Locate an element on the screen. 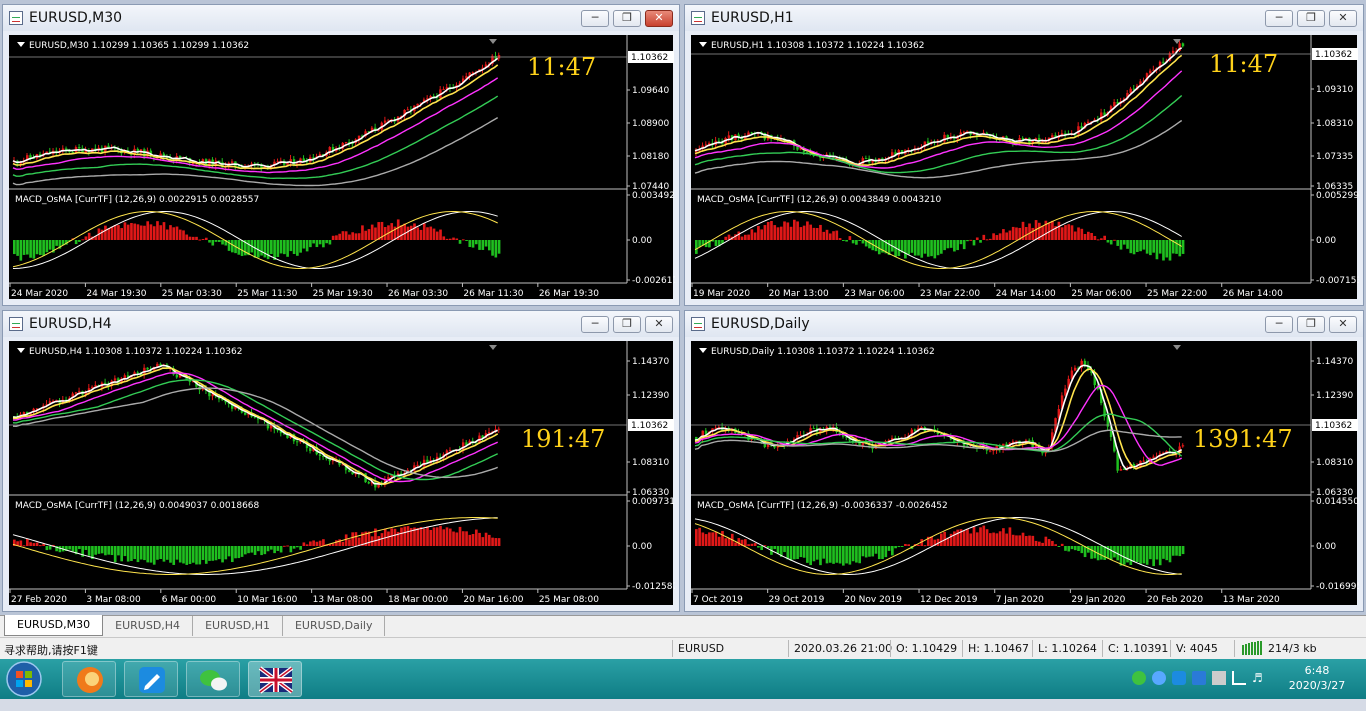 Image resolution: width=1366 pixels, height=711 pixels. taskbar-app-firefox is located at coordinates (89, 679).